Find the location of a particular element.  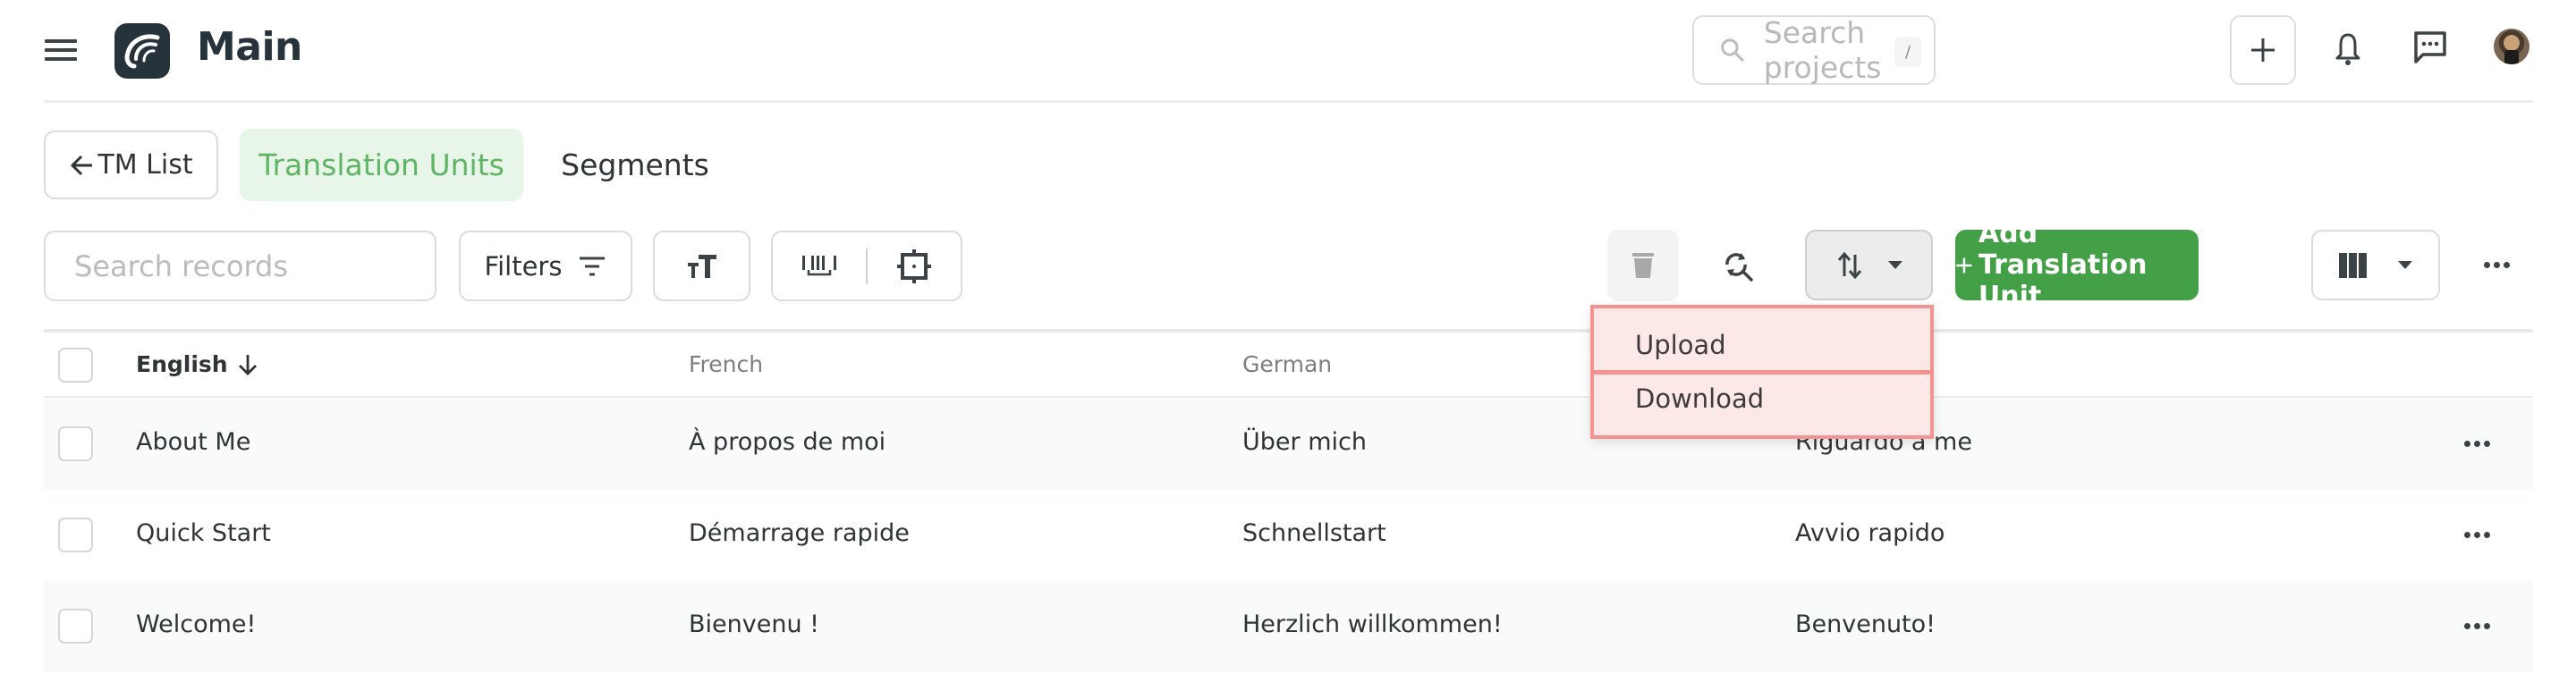

user-avatar is located at coordinates (2511, 47).